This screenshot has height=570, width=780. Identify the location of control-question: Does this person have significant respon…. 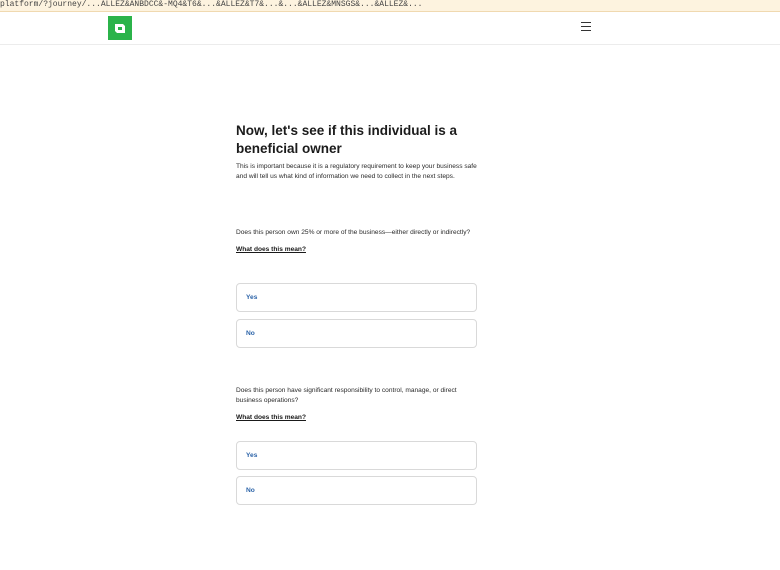
(357, 405).